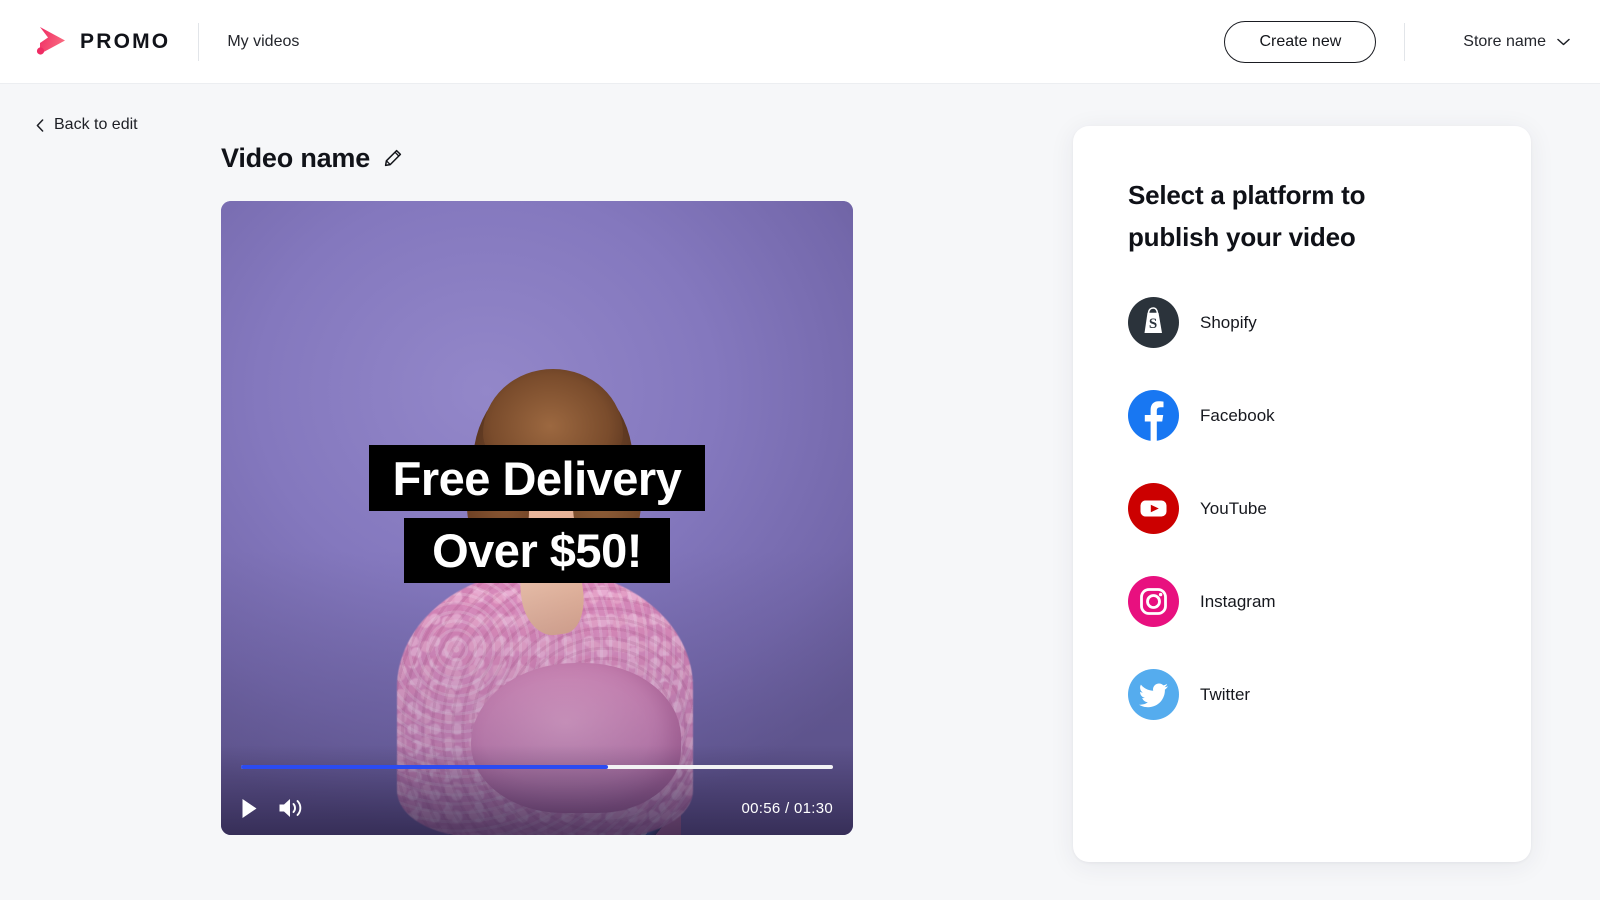  What do you see at coordinates (1563, 41) in the screenshot?
I see `chevron-down-icon` at bounding box center [1563, 41].